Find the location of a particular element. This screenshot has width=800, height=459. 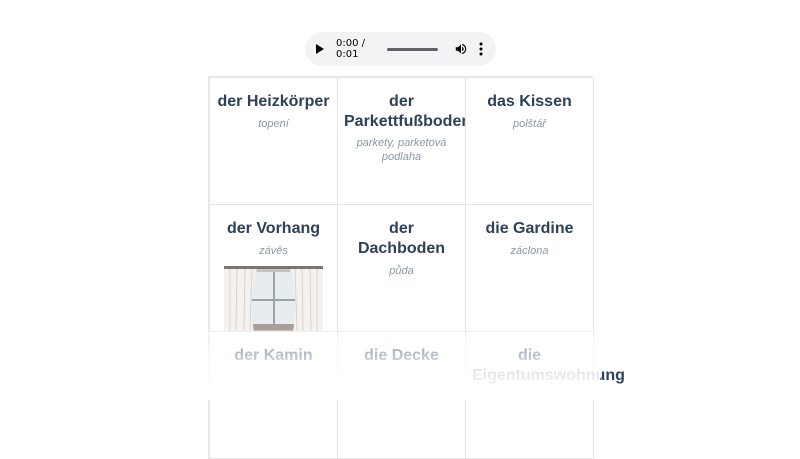

vocab-card: die Gardine záclona is located at coordinates (529, 268).